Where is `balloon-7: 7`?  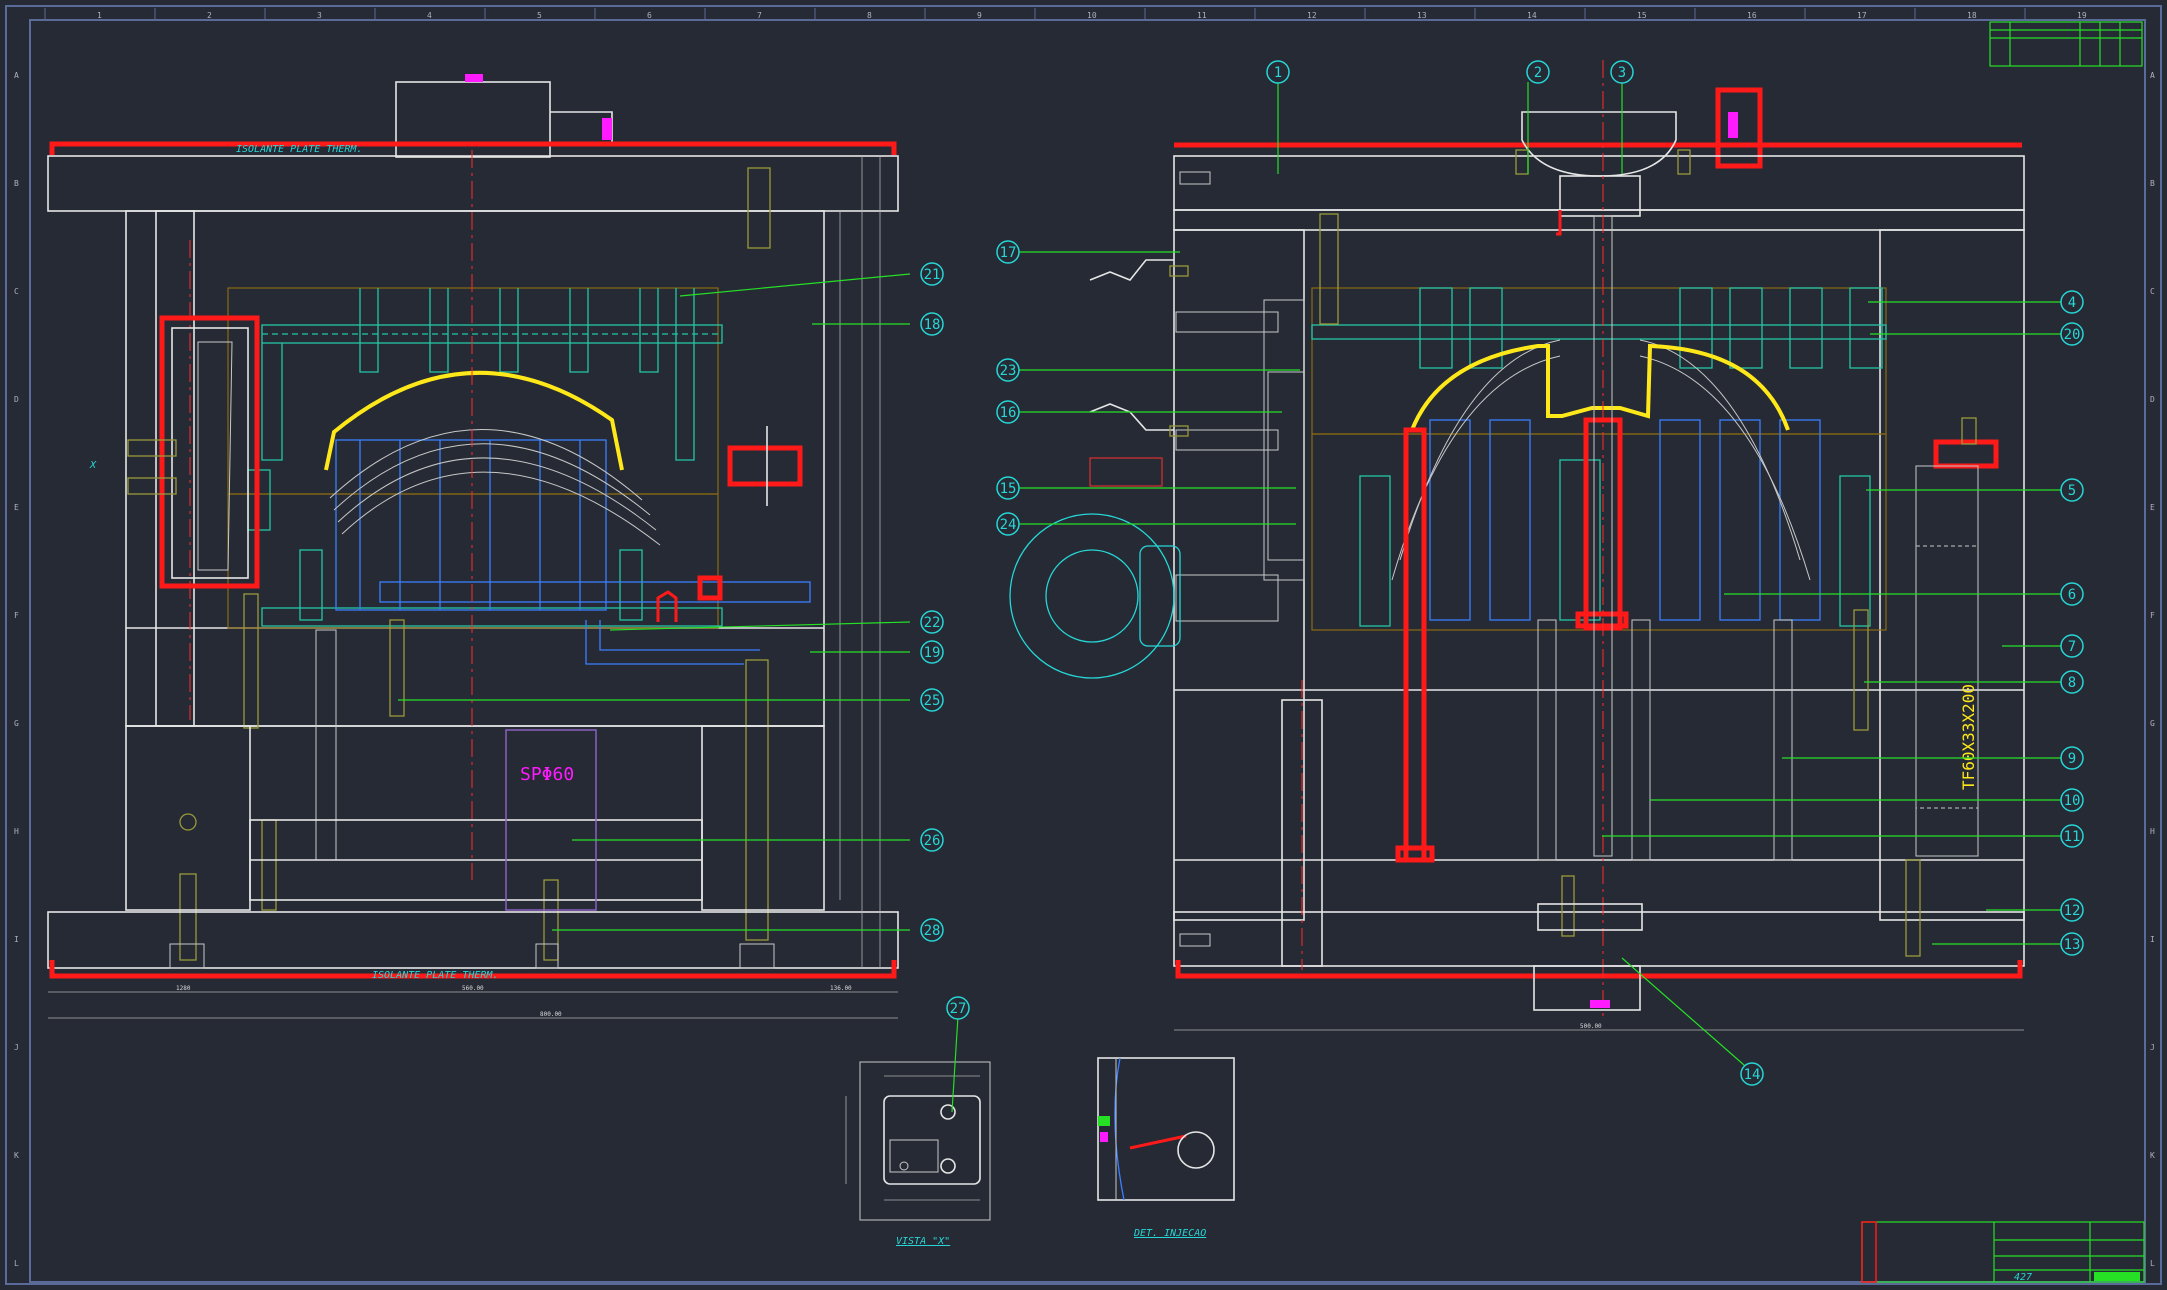
balloon-7: 7 is located at coordinates (2072, 646).